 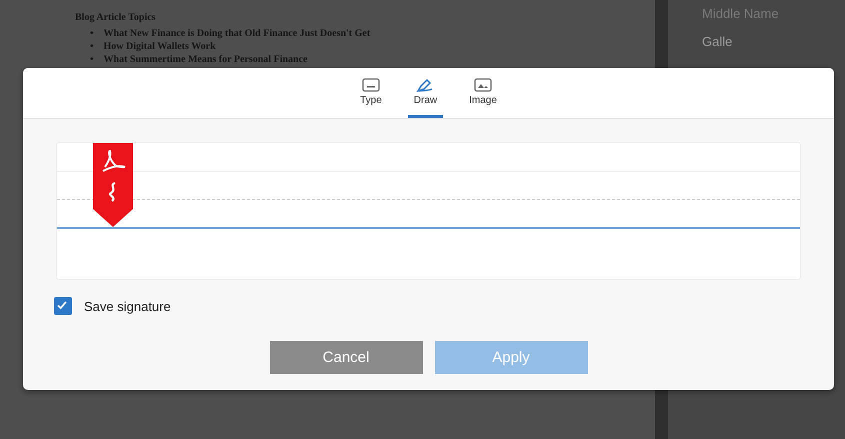 What do you see at coordinates (160, 46) in the screenshot?
I see `list-item: How Digital Wallets Work` at bounding box center [160, 46].